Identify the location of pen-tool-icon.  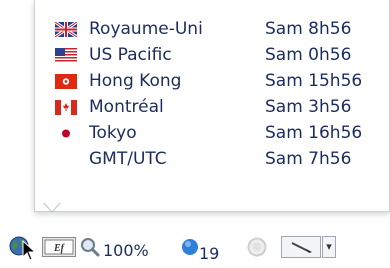
(301, 247).